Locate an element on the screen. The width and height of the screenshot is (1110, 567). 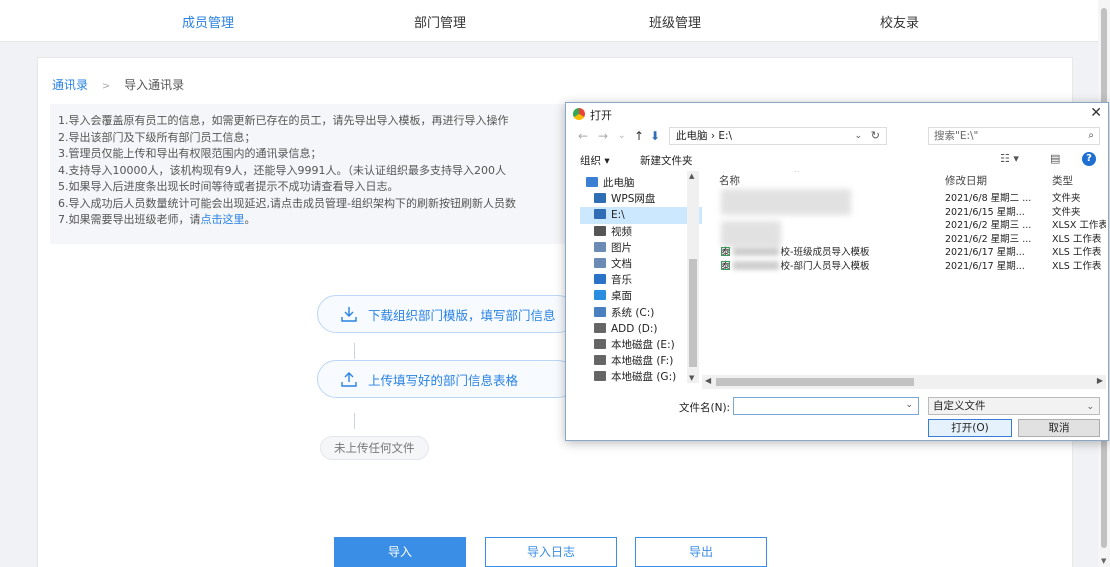
nav-pane-item: 音乐 is located at coordinates (641, 280).